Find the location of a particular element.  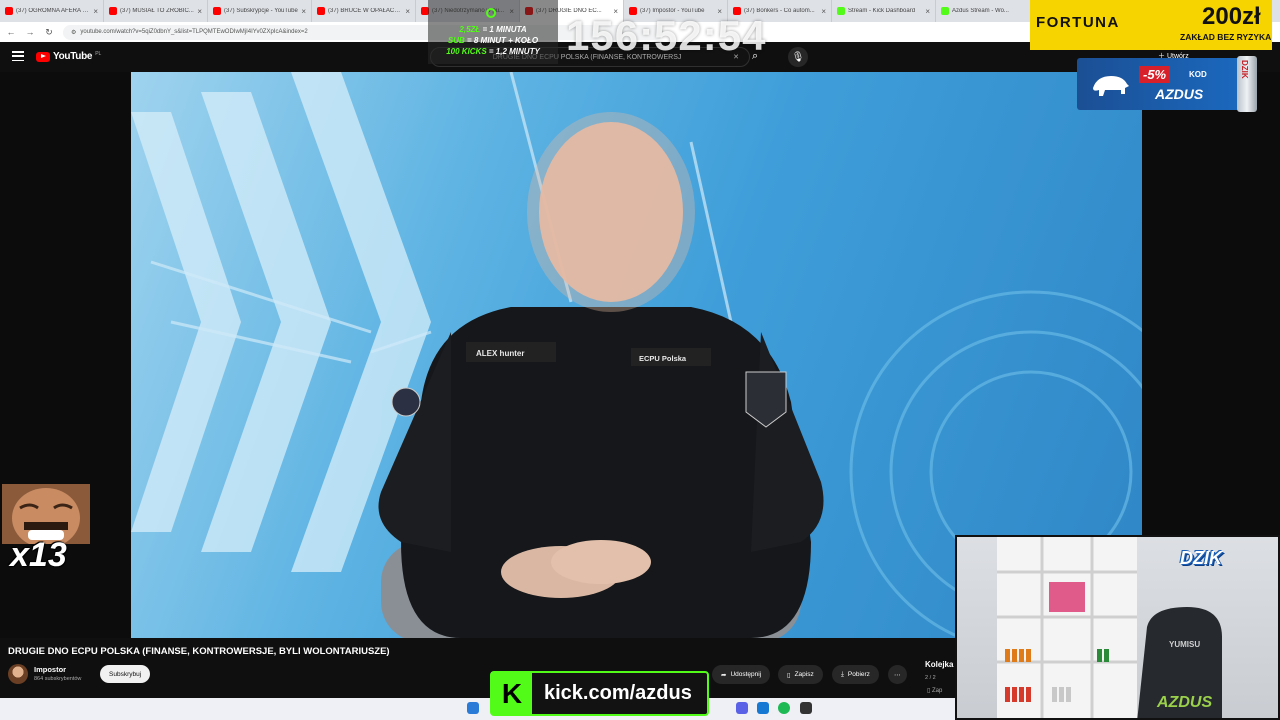

boar-icon is located at coordinates (1111, 86).